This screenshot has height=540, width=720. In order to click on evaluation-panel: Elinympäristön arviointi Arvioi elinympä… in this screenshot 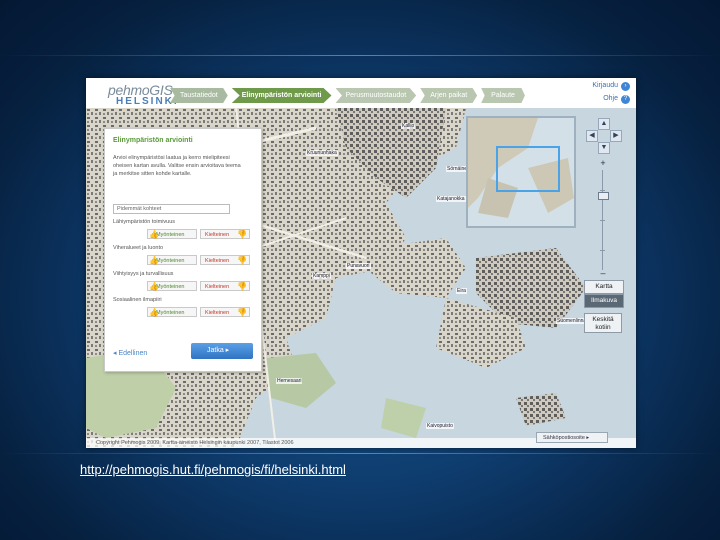, I will do `click(183, 250)`.